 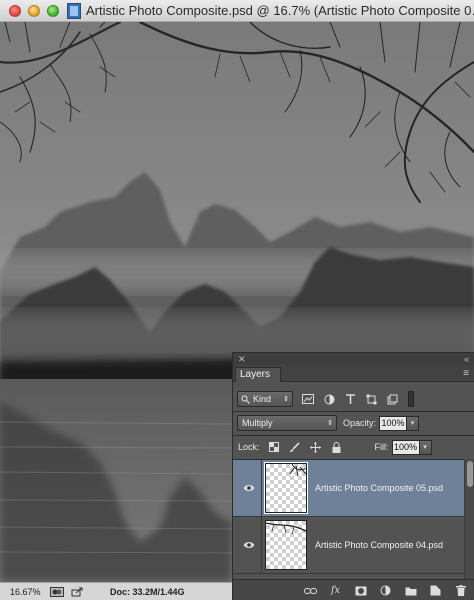 I want to click on layer-name: Artistic Photo Composite 05.psd, so click(x=379, y=488).